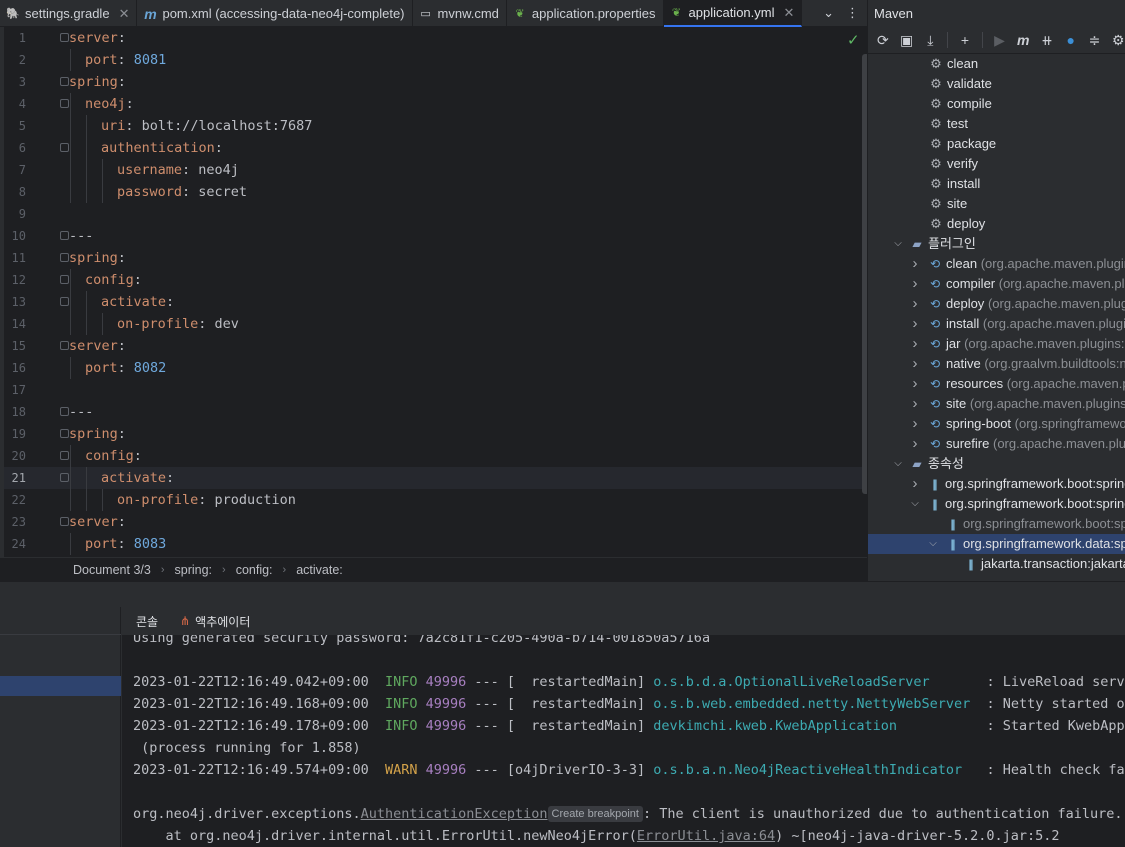  What do you see at coordinates (435, 456) in the screenshot?
I see `code-line: 20 config:` at bounding box center [435, 456].